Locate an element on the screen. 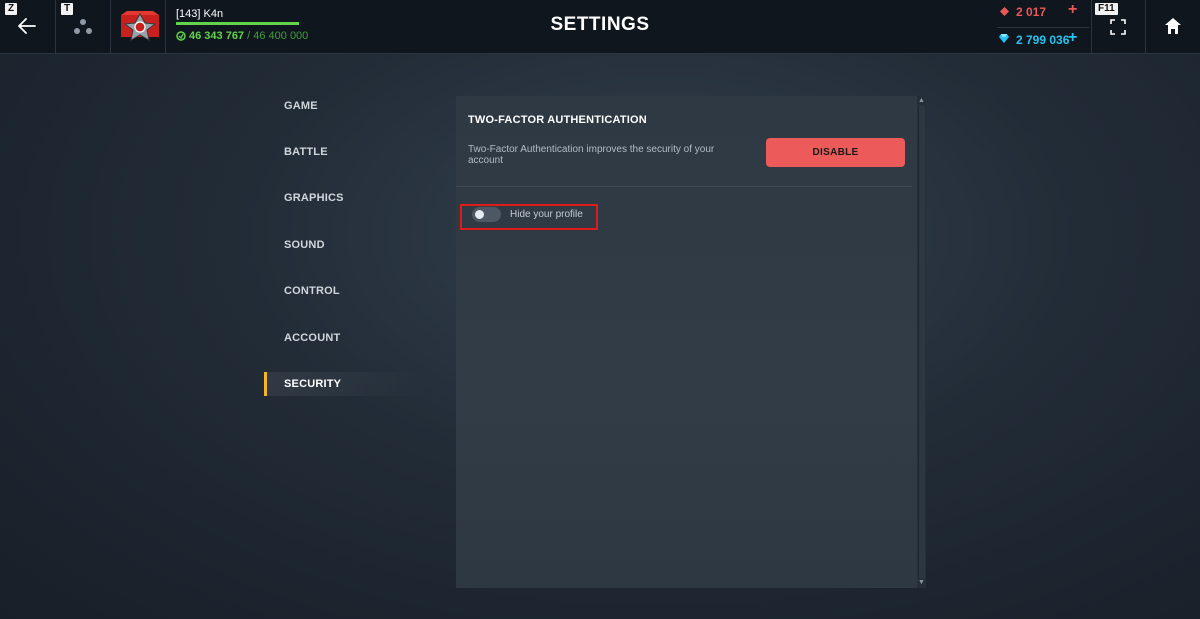 The image size is (1200, 619). scrollbar: ▲ ▼ is located at coordinates (921, 342).